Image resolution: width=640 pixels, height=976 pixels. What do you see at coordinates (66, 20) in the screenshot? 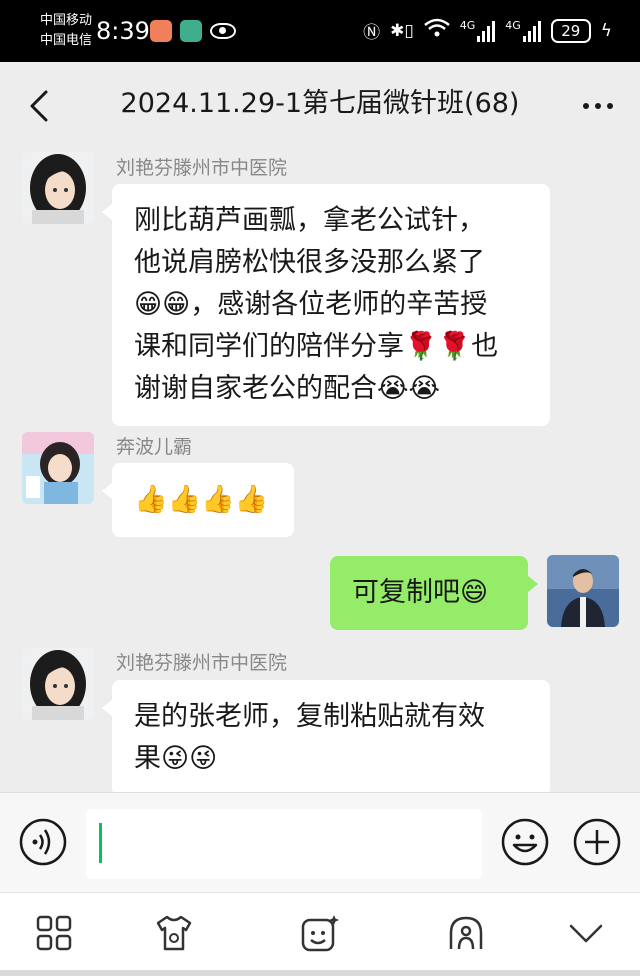
I see `carrier-1: 中国移动` at bounding box center [66, 20].